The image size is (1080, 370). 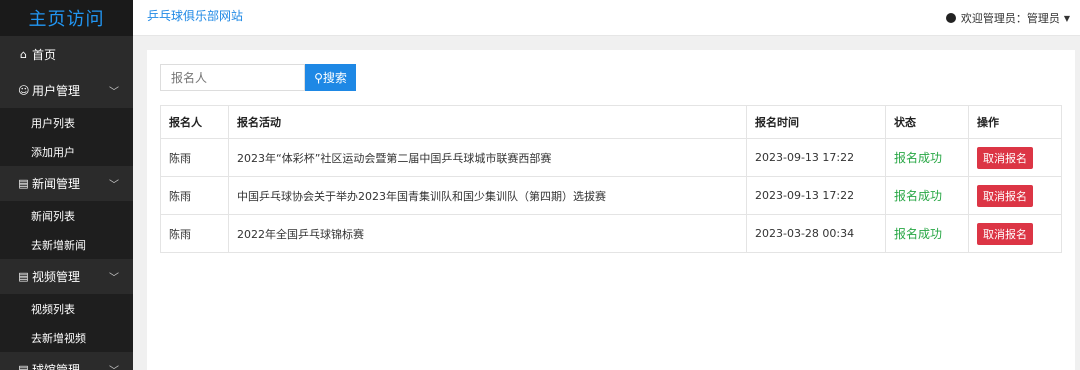 I want to click on search-button-label: 搜索, so click(x=334, y=78).